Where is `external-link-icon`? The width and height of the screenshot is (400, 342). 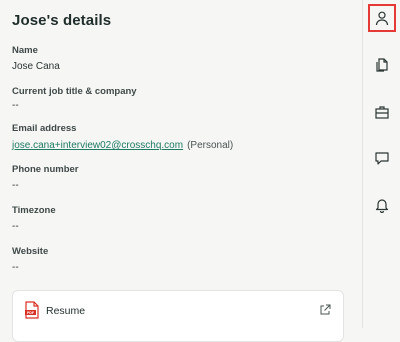
external-link-icon is located at coordinates (325, 310).